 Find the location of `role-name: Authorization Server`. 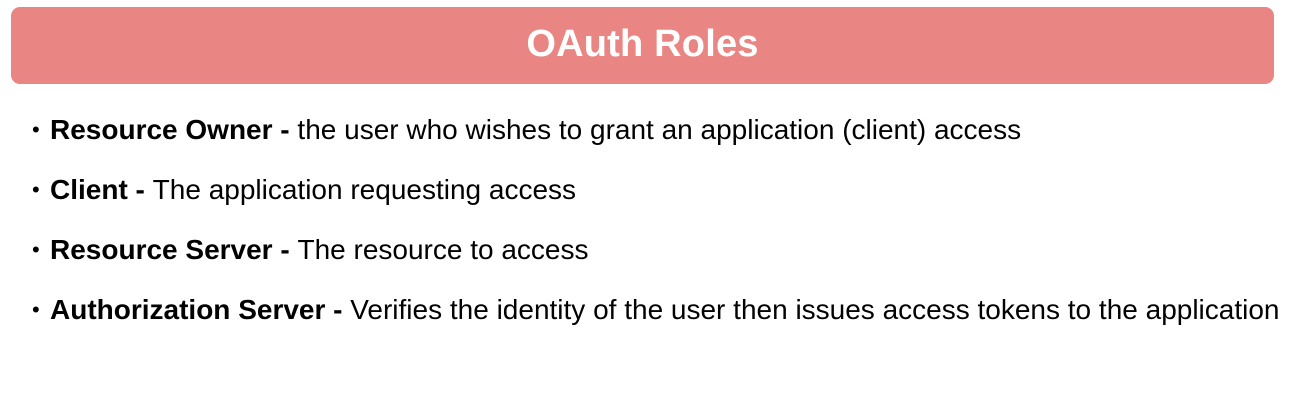

role-name: Authorization Server is located at coordinates (188, 309).